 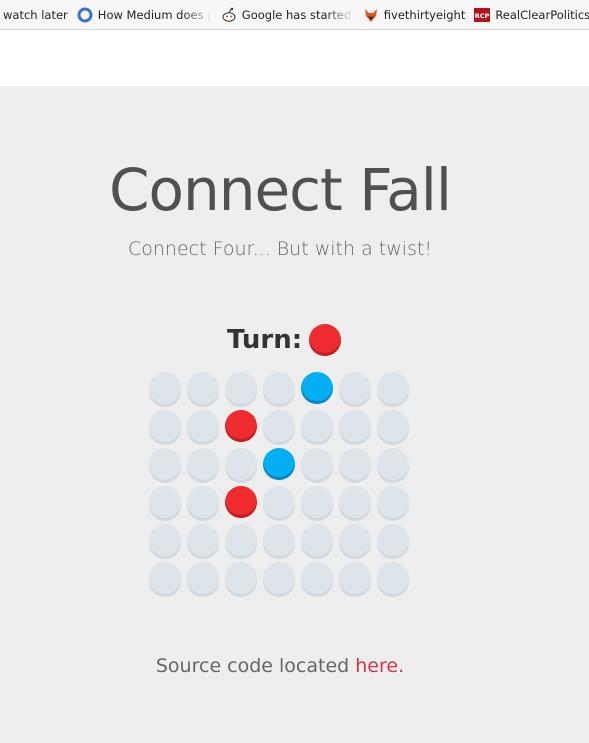 I want to click on rcp-icon: RCP, so click(x=482, y=15).